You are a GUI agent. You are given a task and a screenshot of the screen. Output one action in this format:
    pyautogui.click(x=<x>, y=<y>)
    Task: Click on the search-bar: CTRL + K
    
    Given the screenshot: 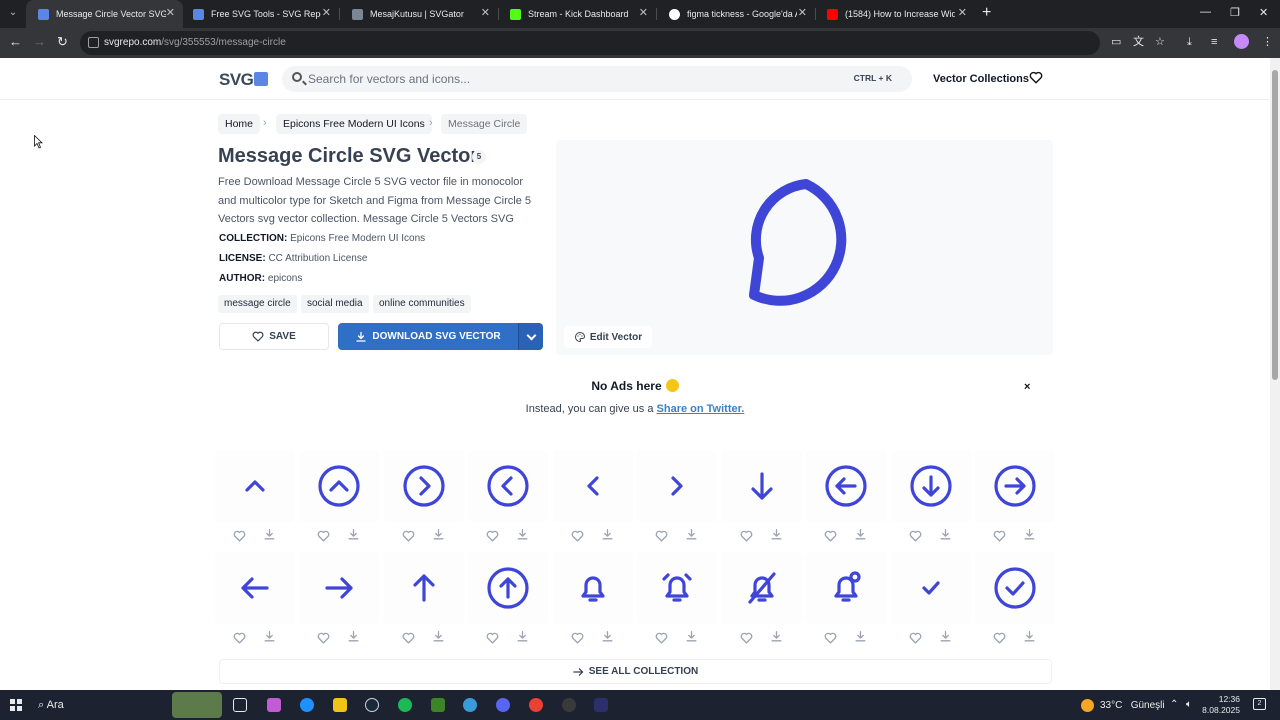 What is the action you would take?
    pyautogui.click(x=597, y=79)
    